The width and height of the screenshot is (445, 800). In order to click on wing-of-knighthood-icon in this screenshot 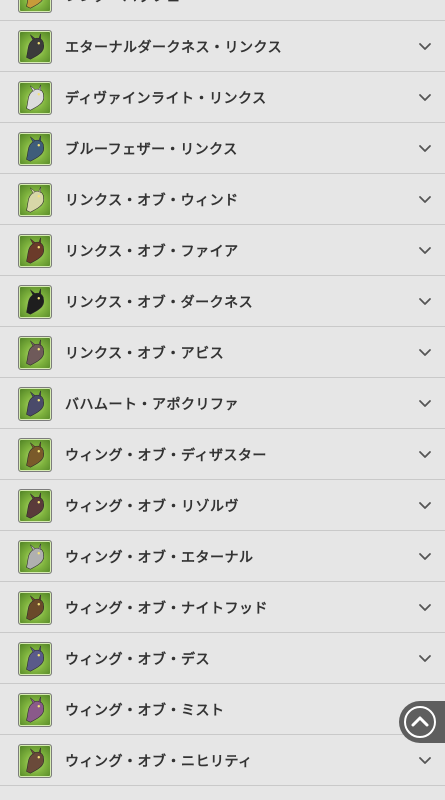, I will do `click(35, 608)`.